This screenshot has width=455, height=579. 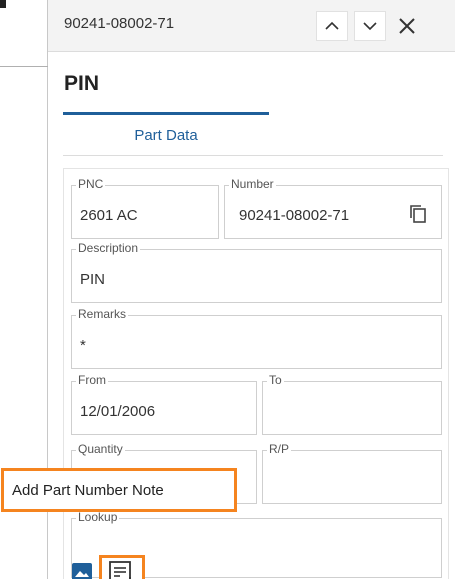 What do you see at coordinates (119, 23) in the screenshot?
I see `header-part-number: 90241-08002-71` at bounding box center [119, 23].